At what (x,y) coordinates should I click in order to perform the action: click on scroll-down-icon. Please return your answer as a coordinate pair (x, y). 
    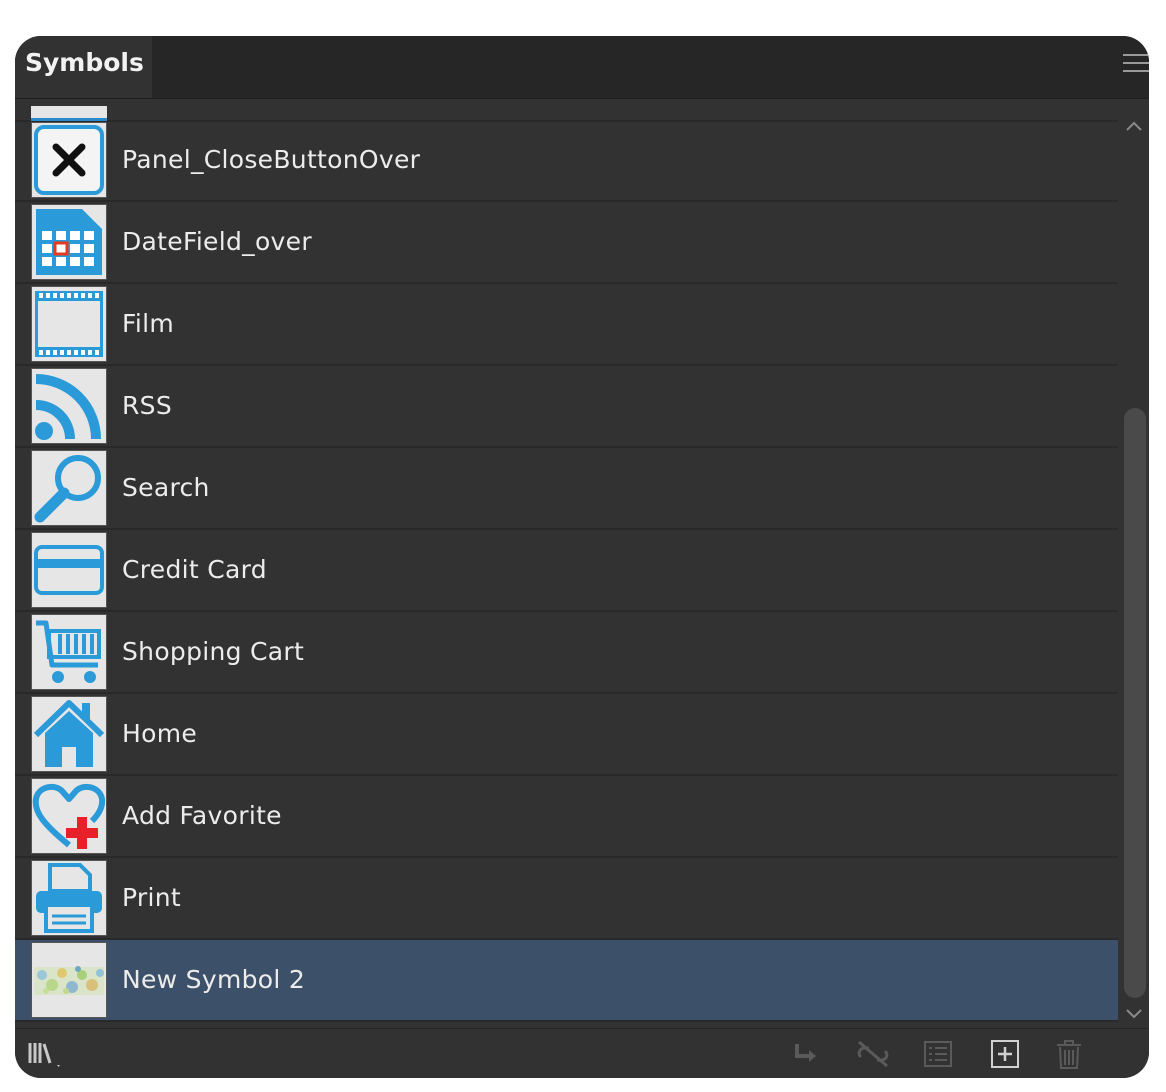
    Looking at the image, I should click on (1134, 1013).